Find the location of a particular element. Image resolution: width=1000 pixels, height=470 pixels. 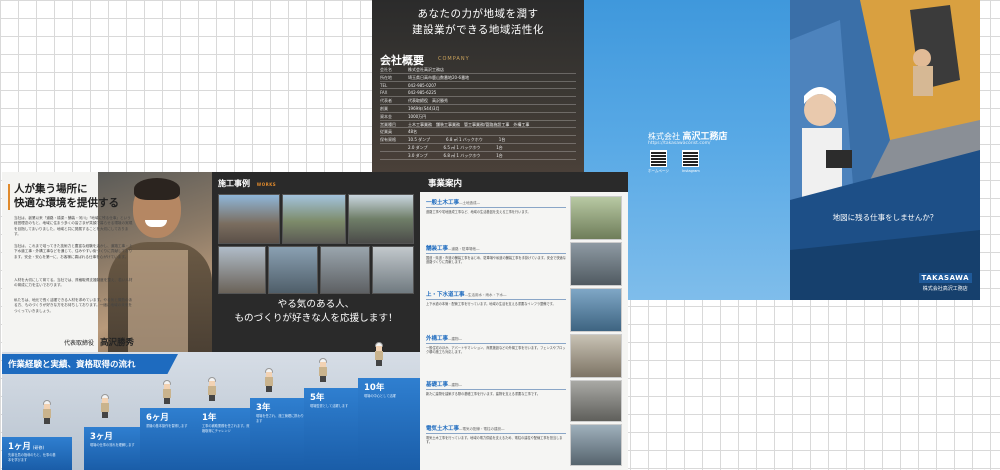

company-info-value: 042-985-6225 is located at coordinates (422, 93).